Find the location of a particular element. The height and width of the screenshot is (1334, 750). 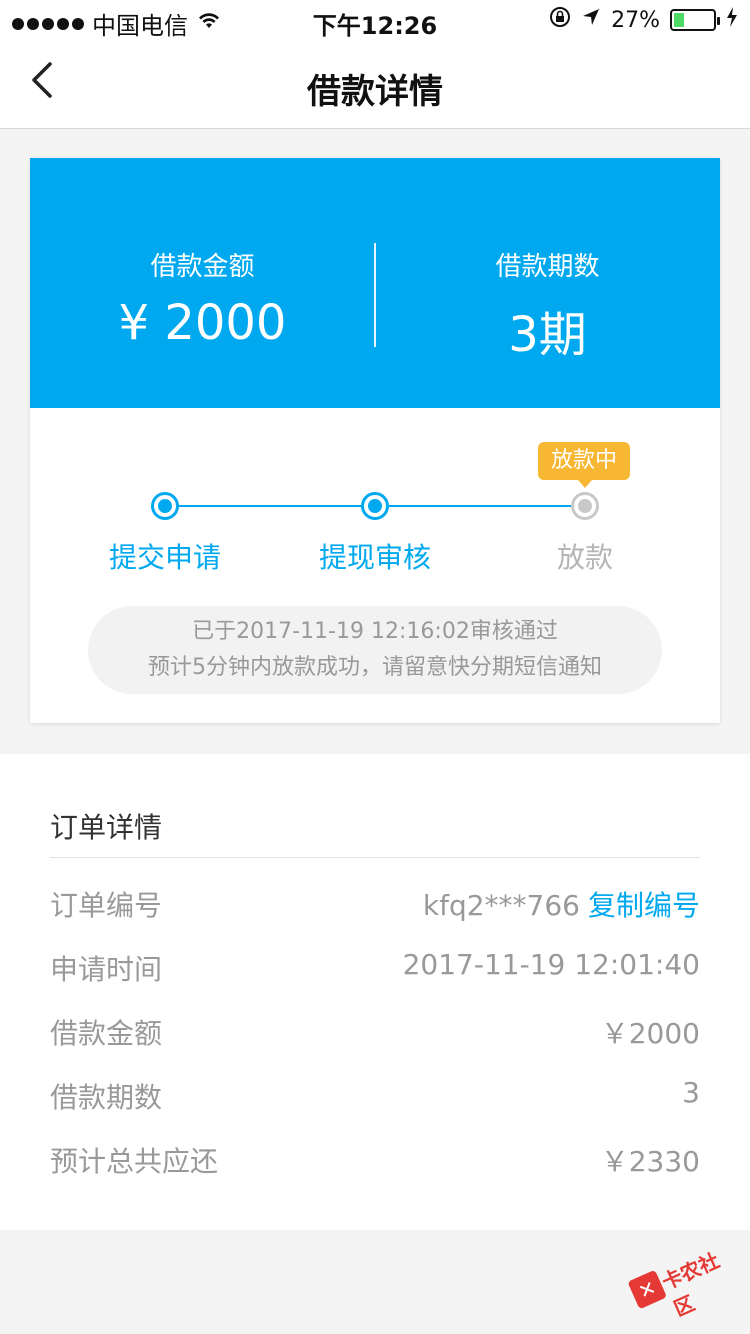

order-row-time: 申请时间 2017-11-19 12:01:40 is located at coordinates (375, 973).